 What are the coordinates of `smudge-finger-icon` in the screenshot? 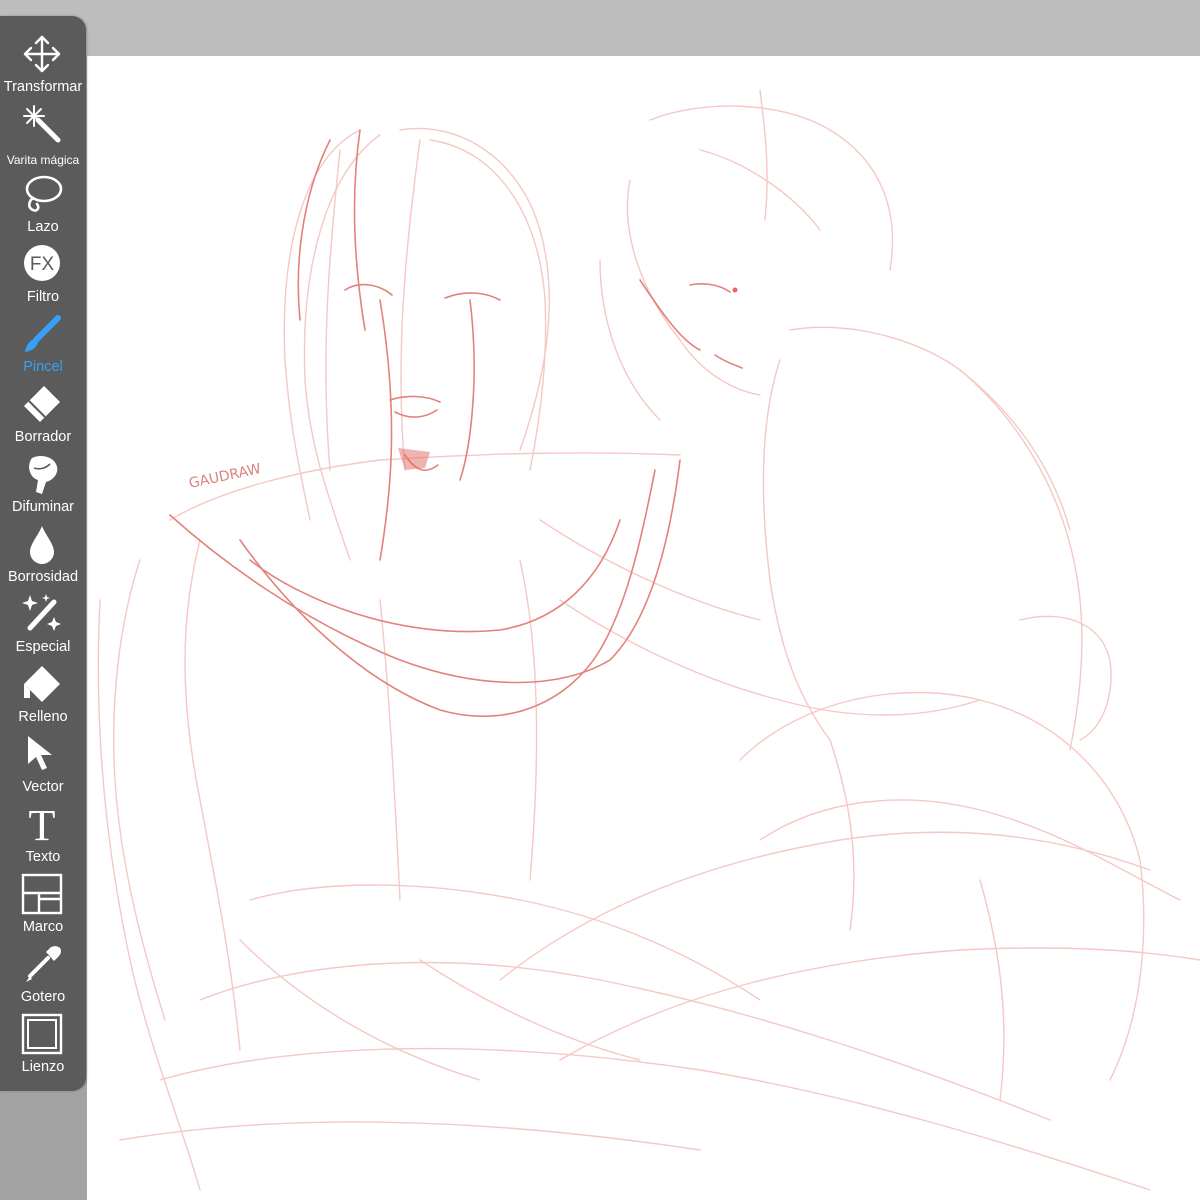 It's located at (43, 475).